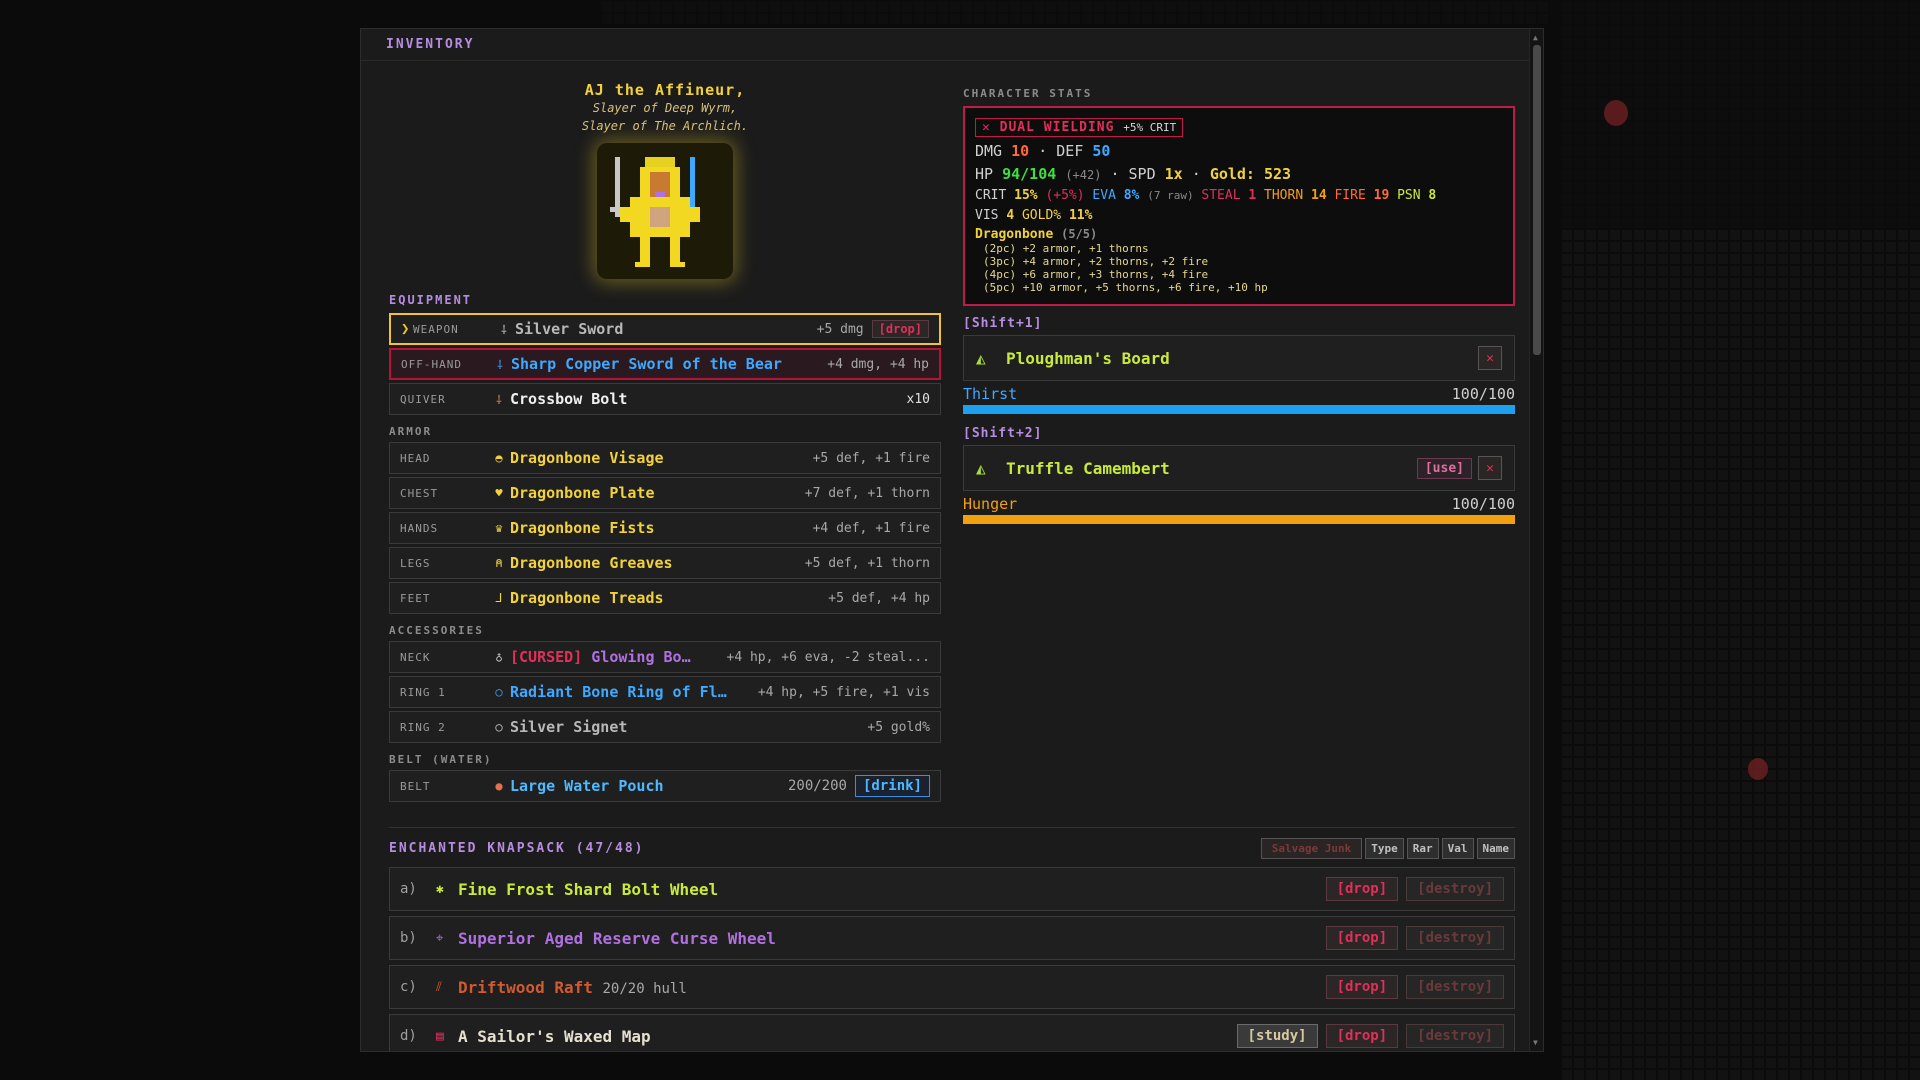 This screenshot has width=1920, height=1080. What do you see at coordinates (431, 300) in the screenshot?
I see `equipment-label: EQUIPMENT` at bounding box center [431, 300].